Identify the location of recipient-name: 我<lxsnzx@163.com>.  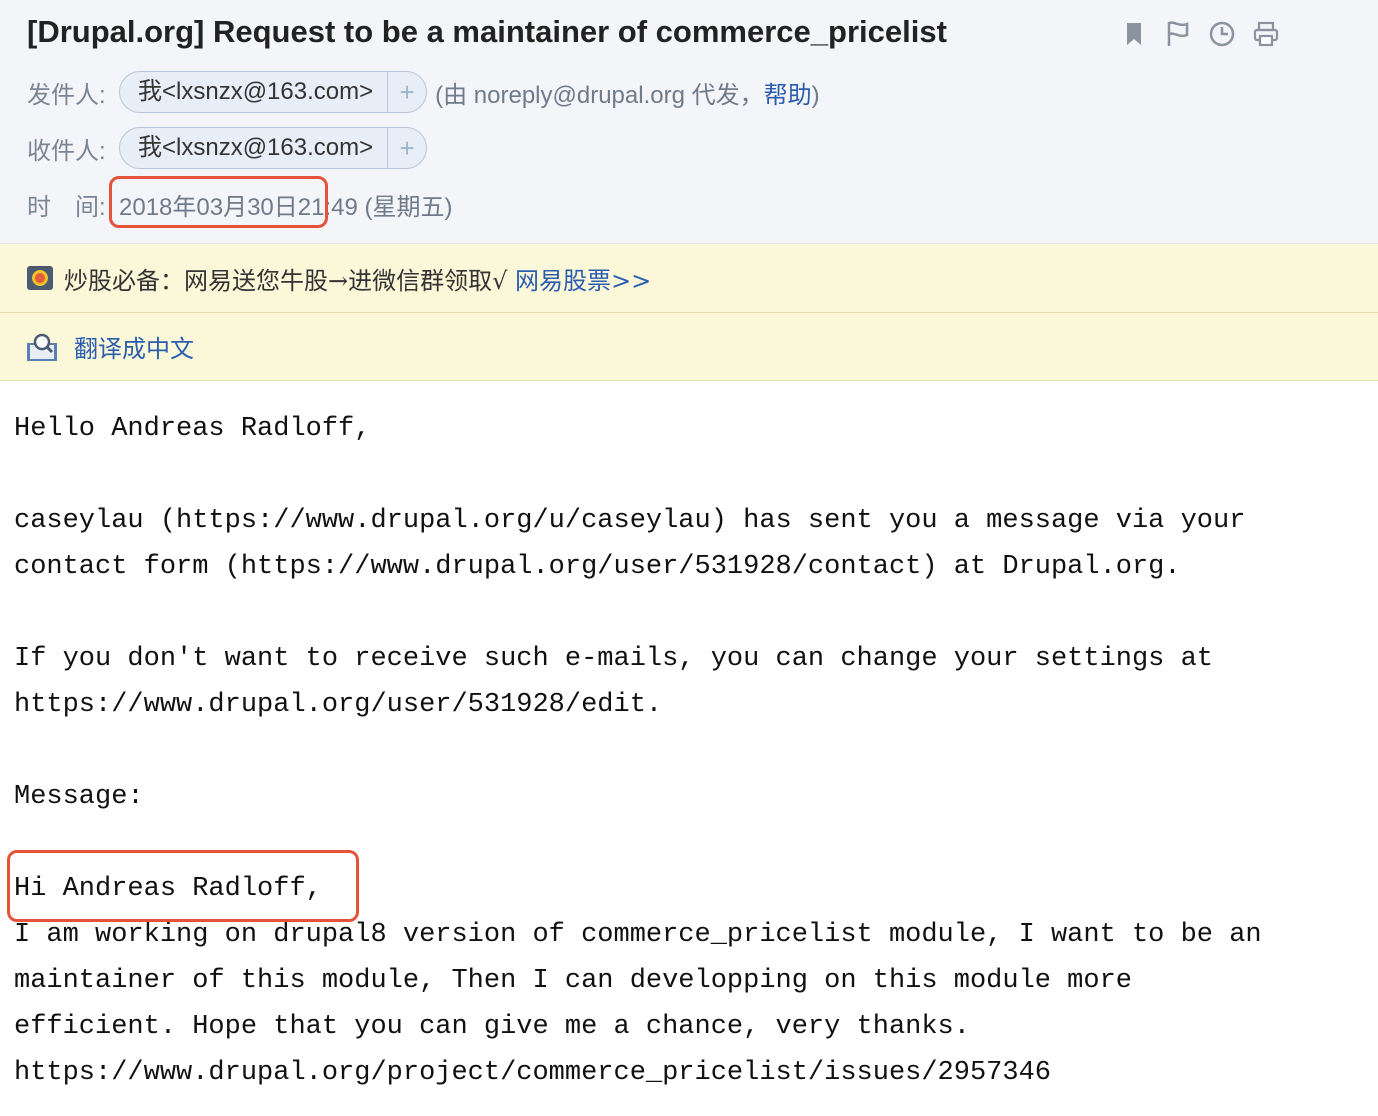
(254, 148).